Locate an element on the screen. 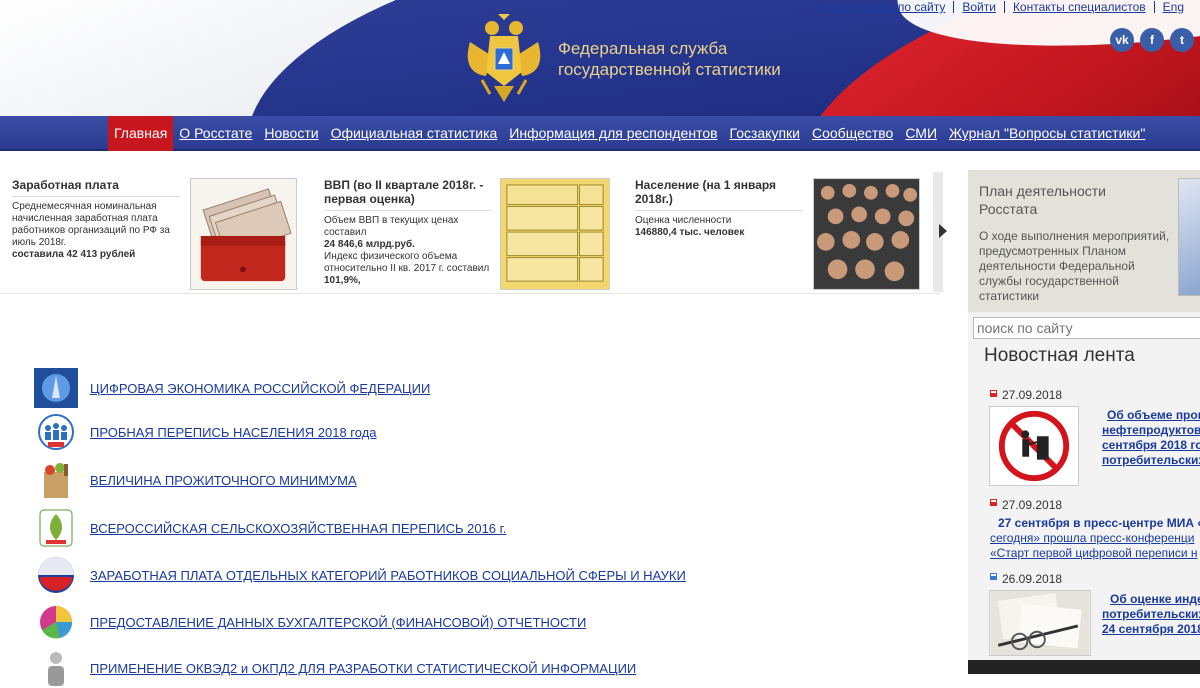 Image resolution: width=1200 pixels, height=688 pixels. twitter-icon: t is located at coordinates (1182, 40).